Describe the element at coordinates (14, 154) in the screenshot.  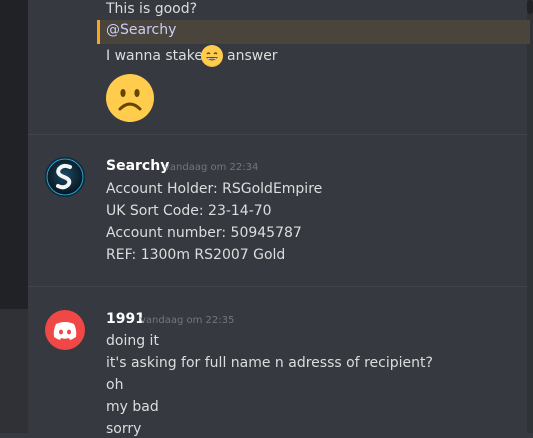
I see `sidebar-background` at that location.